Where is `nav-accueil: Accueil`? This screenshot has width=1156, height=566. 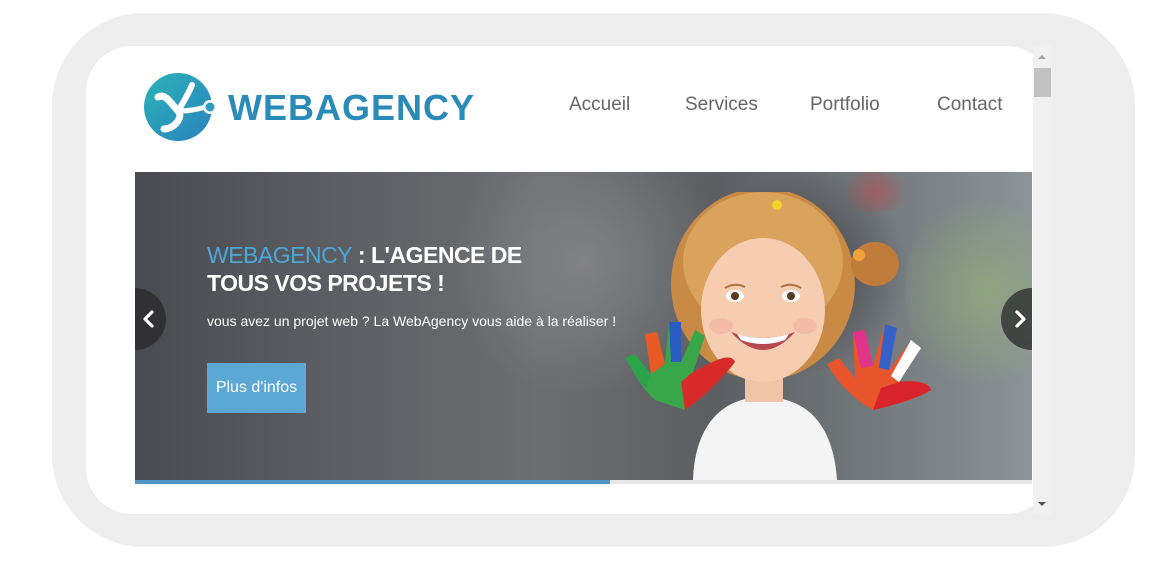 nav-accueil: Accueil is located at coordinates (599, 105).